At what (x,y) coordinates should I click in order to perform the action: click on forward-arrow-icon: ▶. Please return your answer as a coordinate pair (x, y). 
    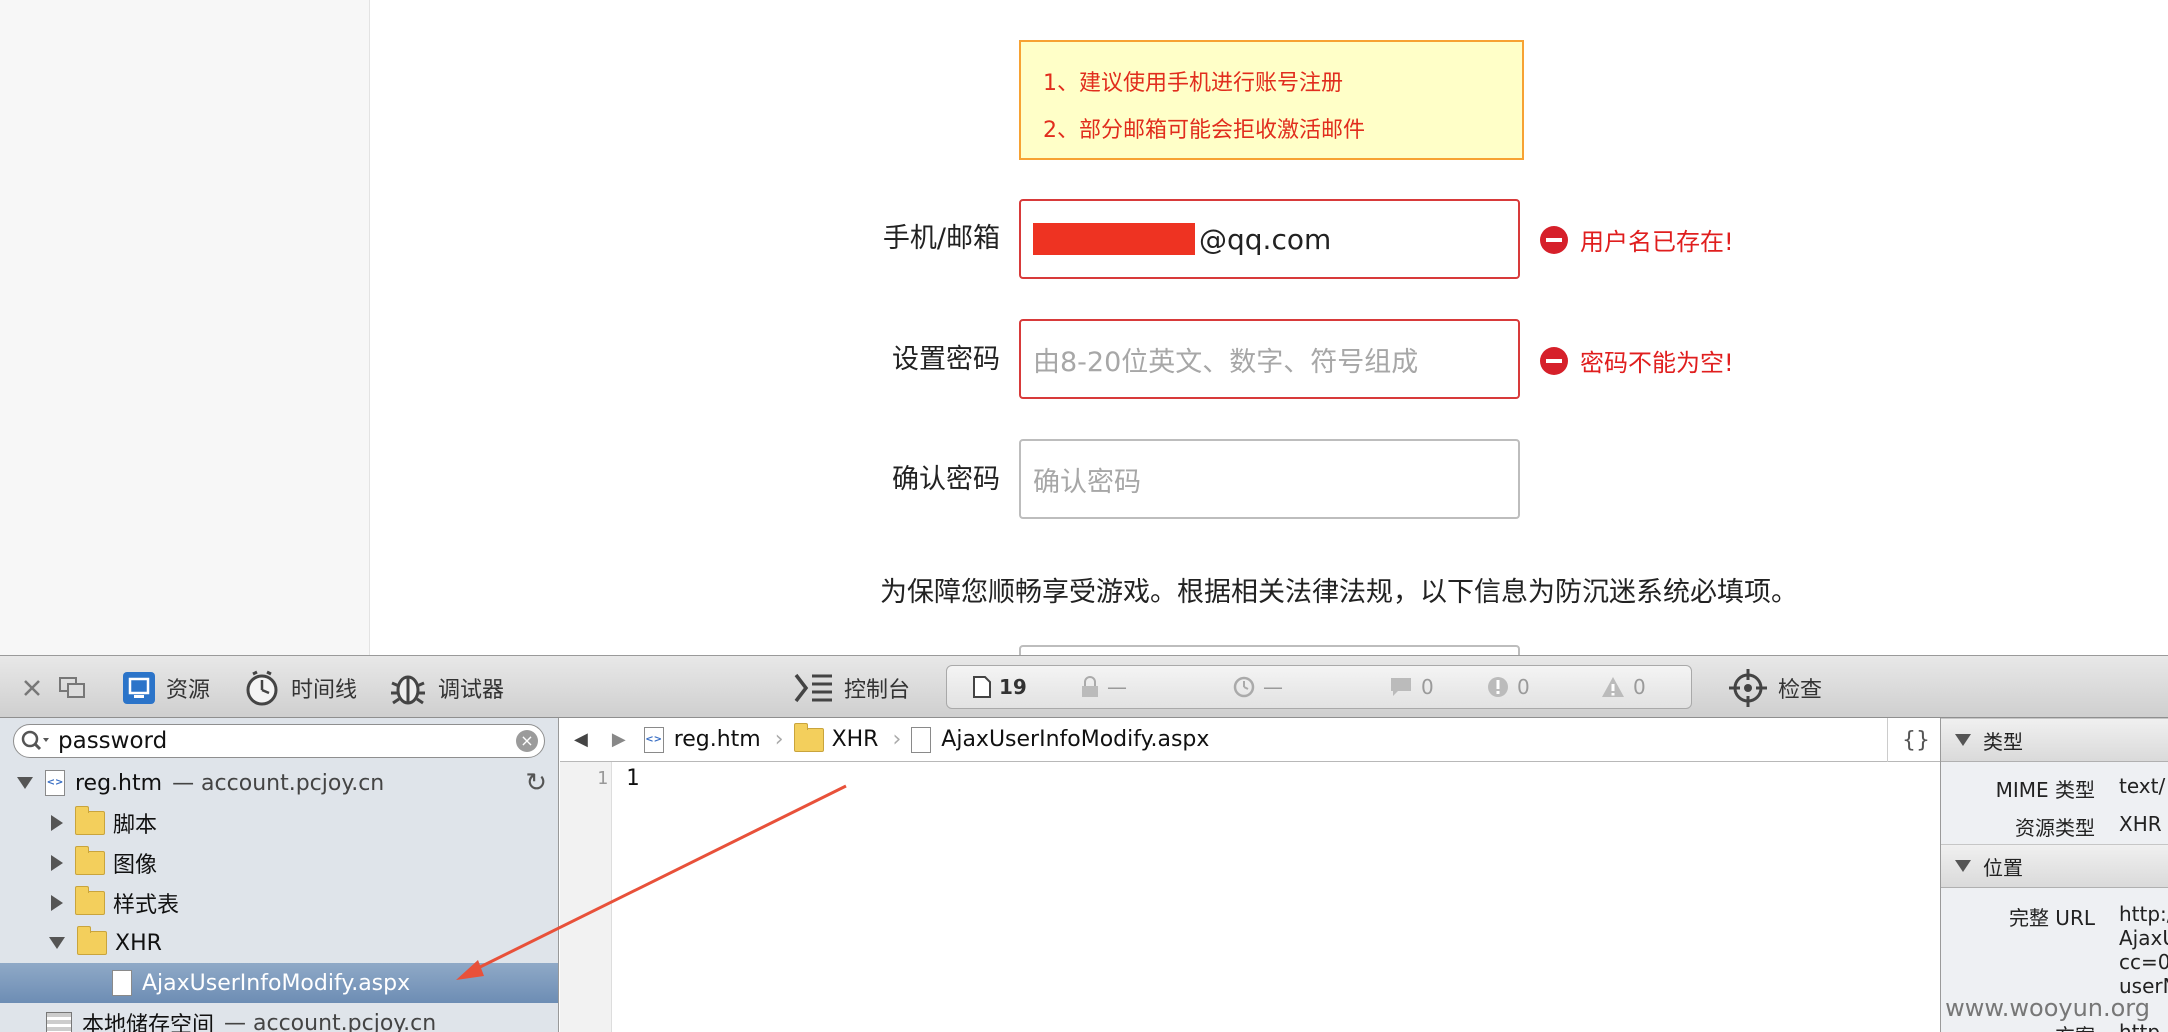
    Looking at the image, I should click on (619, 739).